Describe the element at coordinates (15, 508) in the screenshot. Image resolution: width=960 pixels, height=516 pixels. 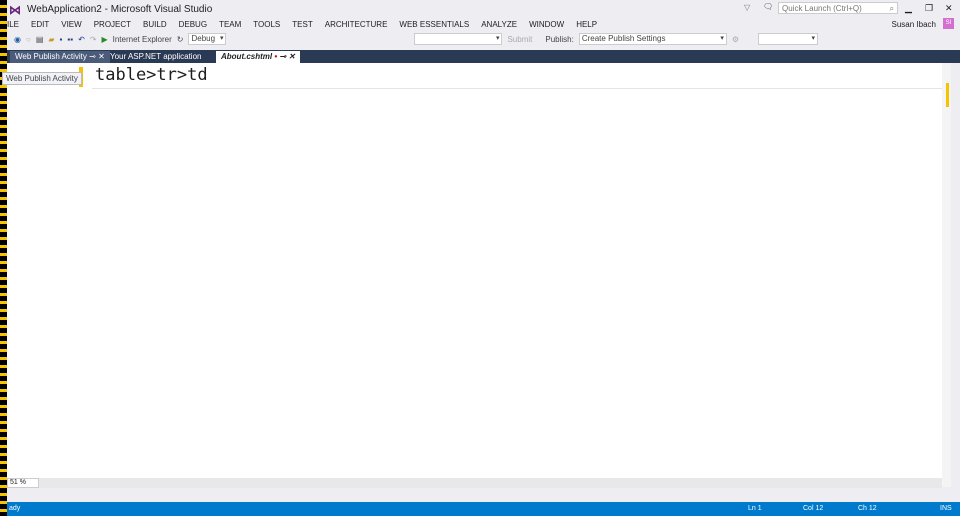
I see `status-text: ady` at that location.